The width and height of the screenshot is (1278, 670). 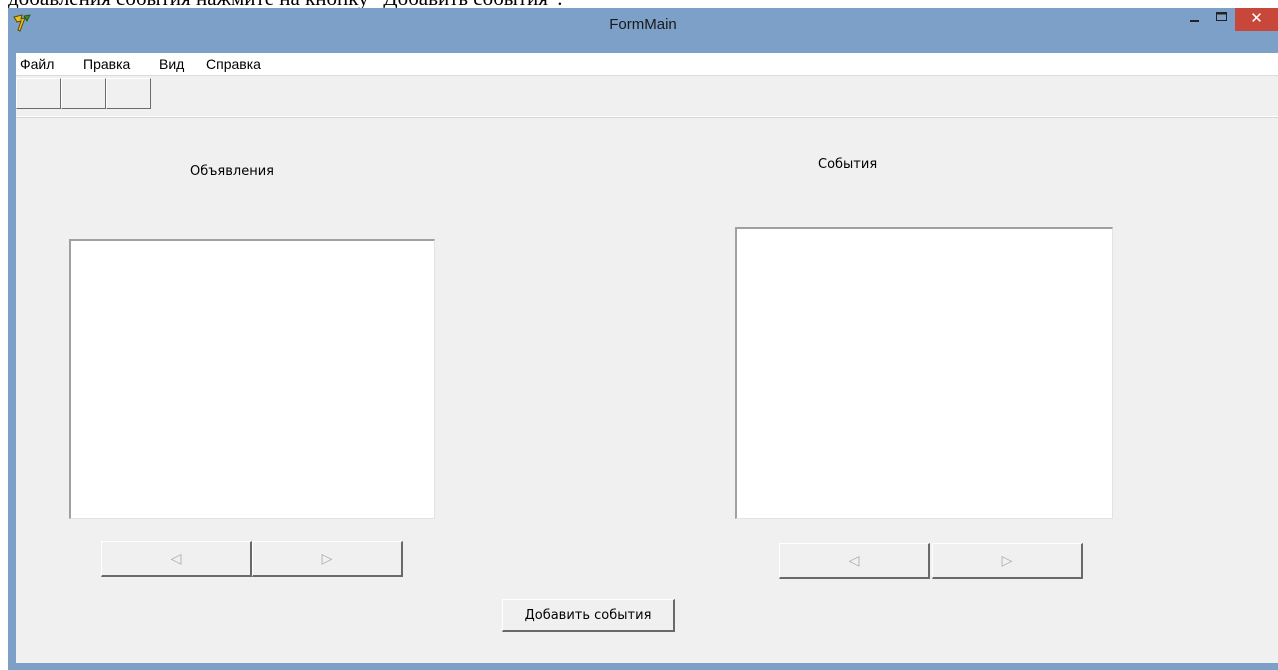 What do you see at coordinates (924, 373) in the screenshot?
I see `events-listbox` at bounding box center [924, 373].